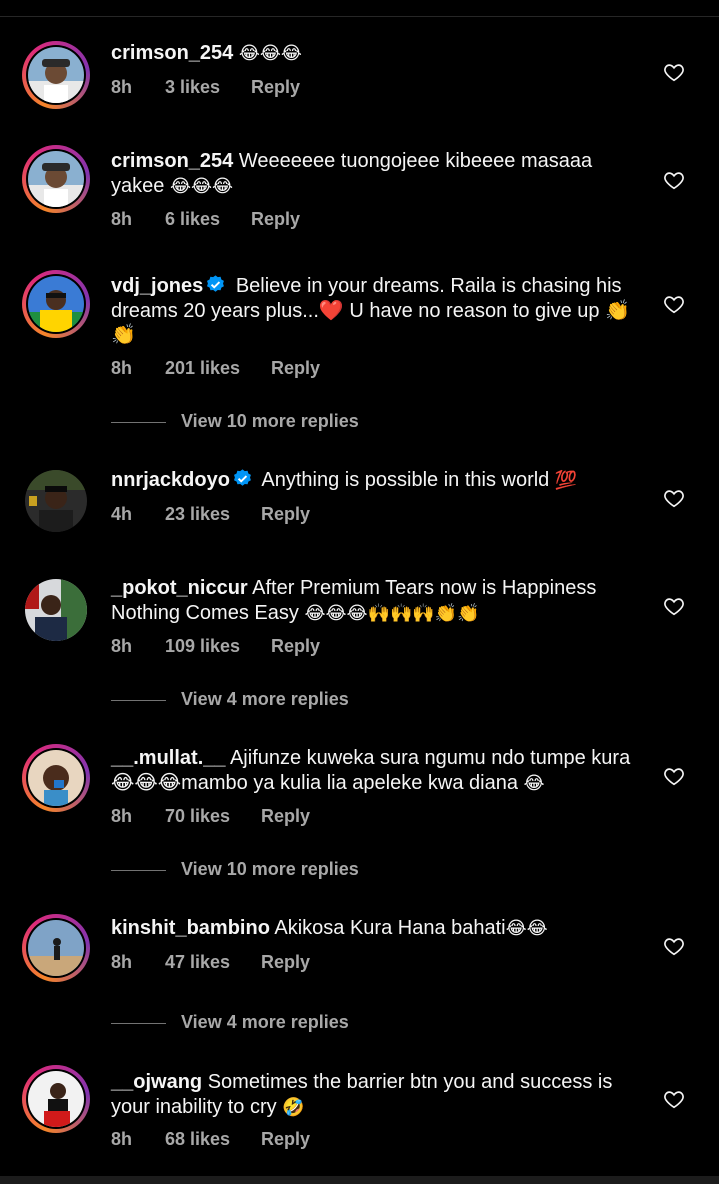 Image resolution: width=719 pixels, height=1184 pixels. Describe the element at coordinates (197, 816) in the screenshot. I see `comment-likes: 70 likes` at that location.